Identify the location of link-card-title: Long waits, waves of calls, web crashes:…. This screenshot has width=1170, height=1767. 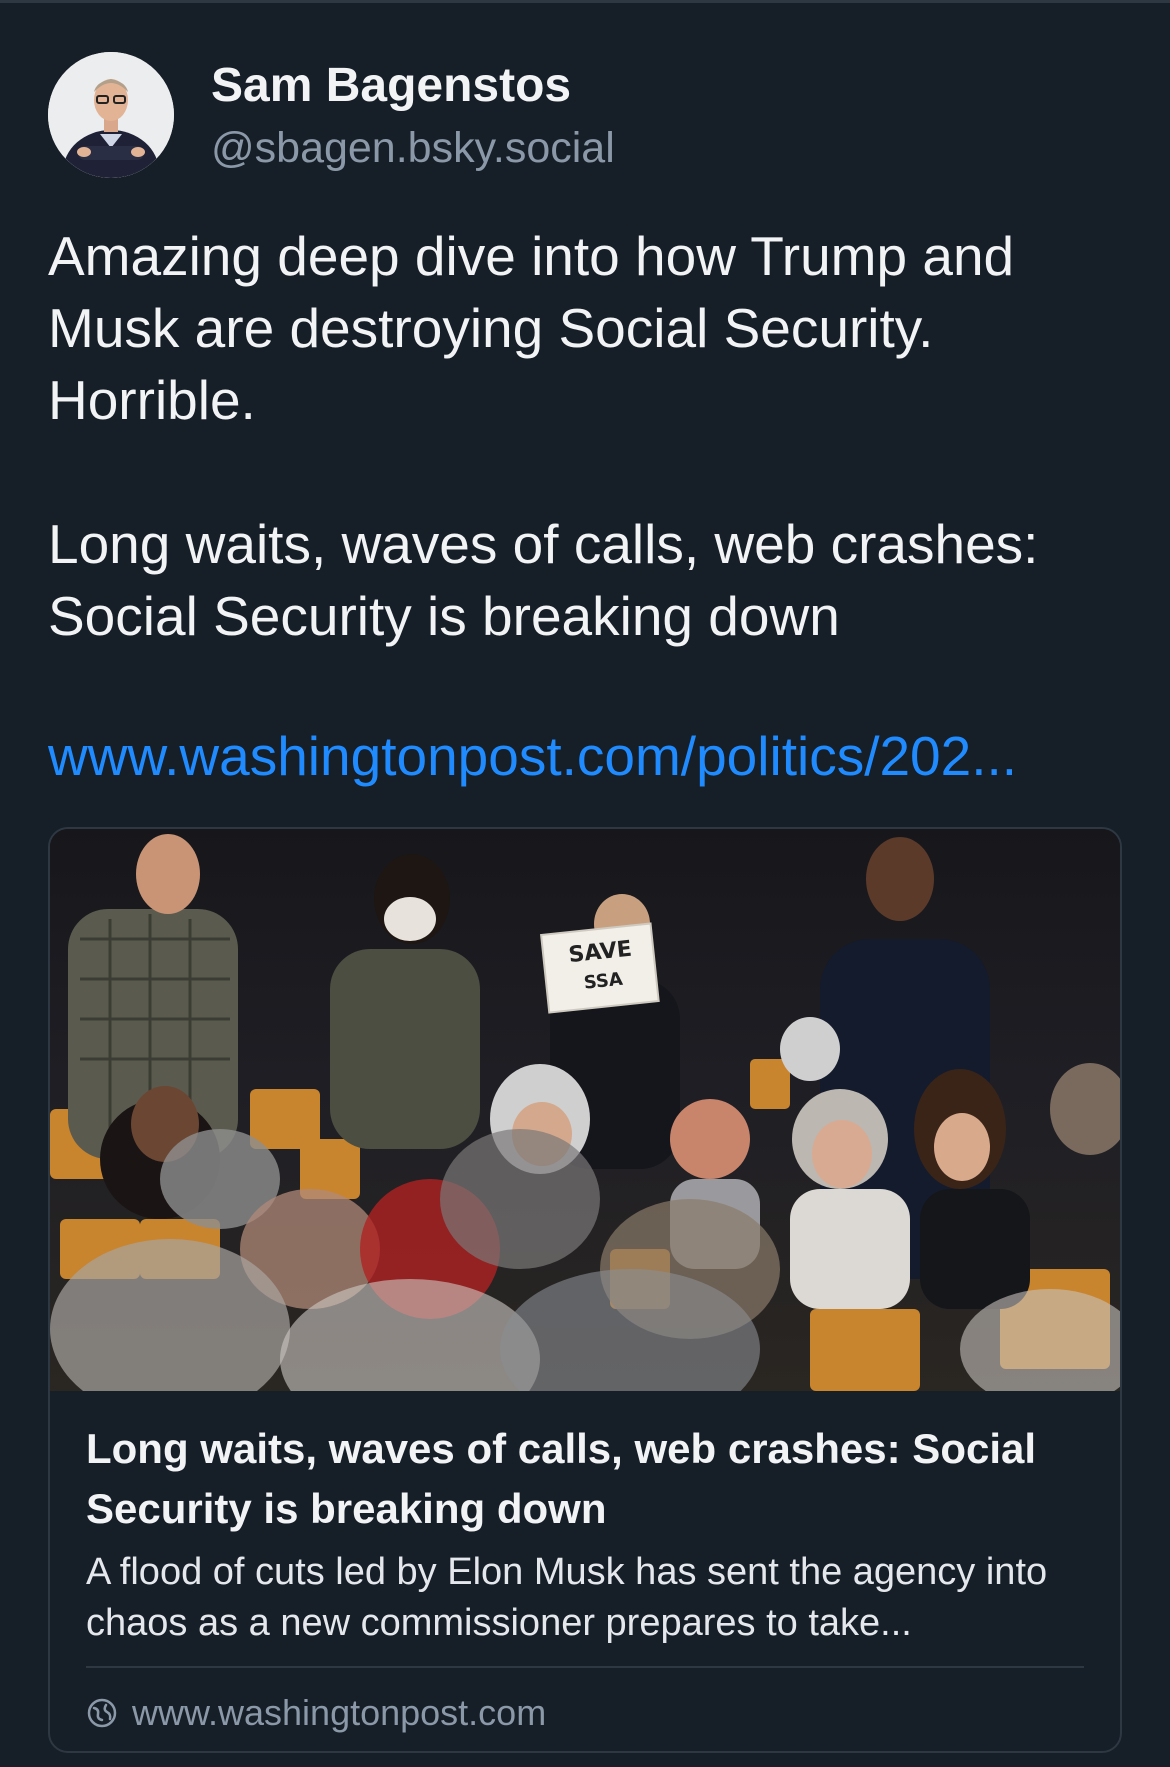
(561, 1478).